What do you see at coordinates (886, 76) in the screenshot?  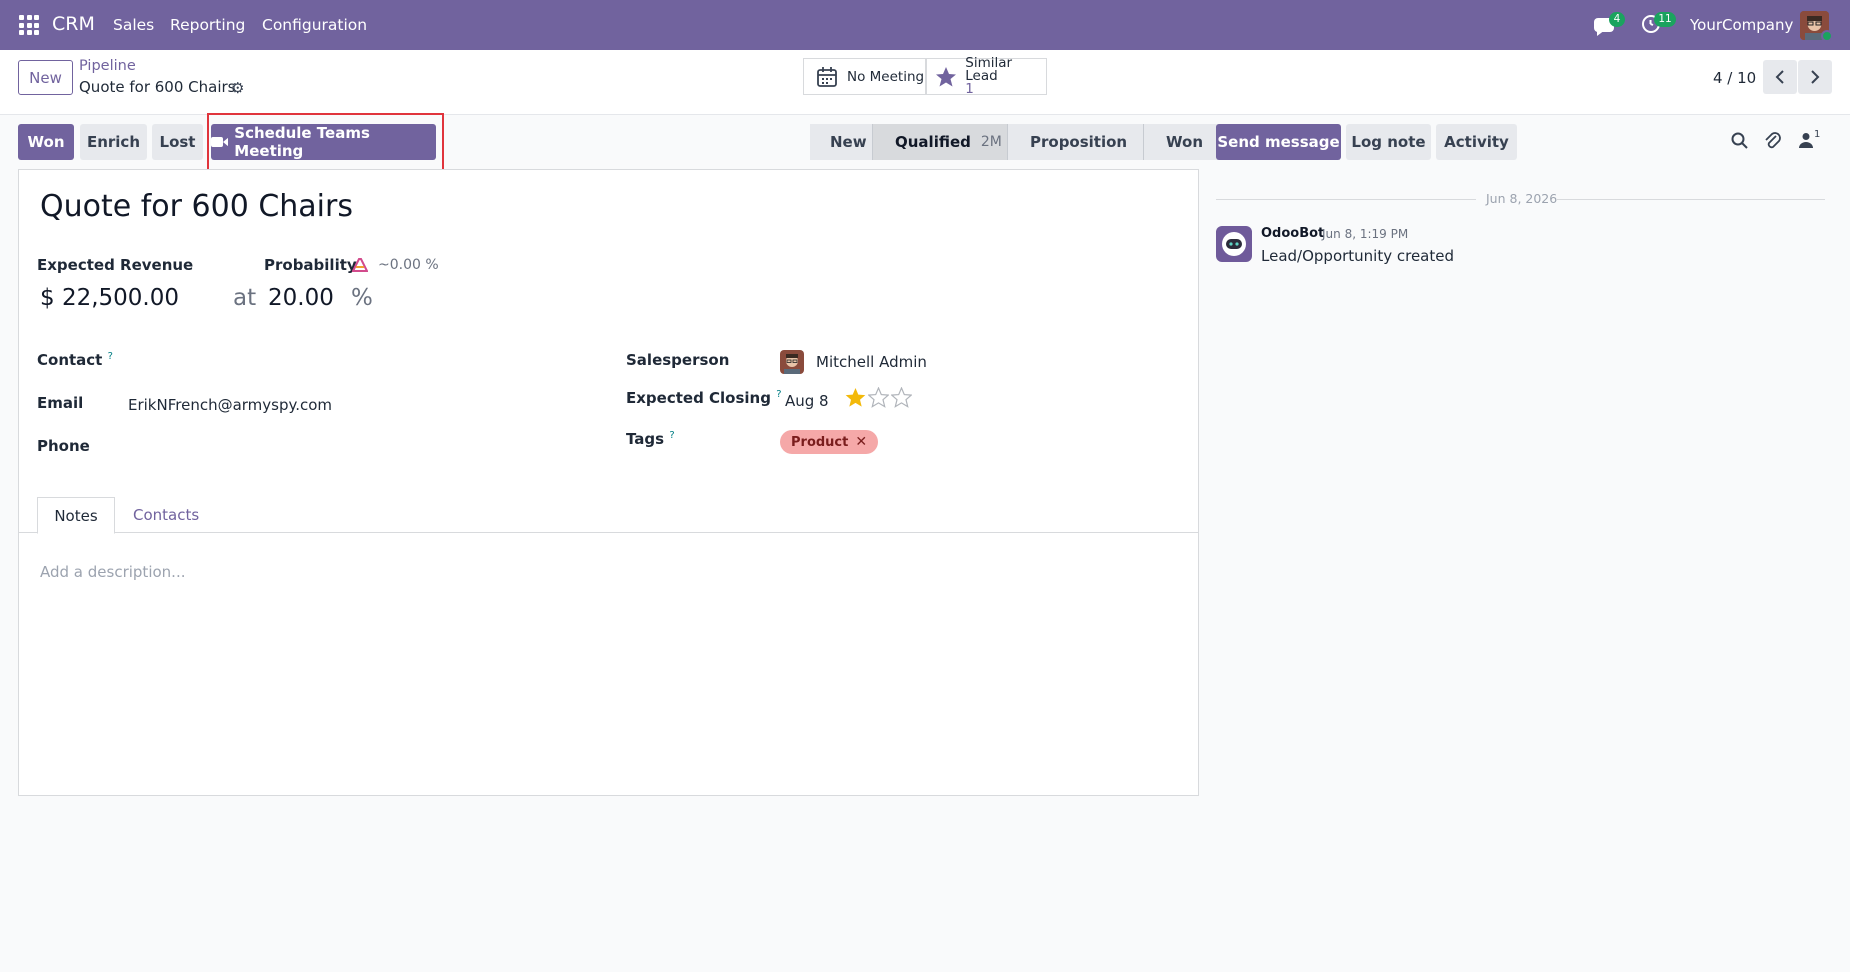 I see `meeting-label: No Meeting` at bounding box center [886, 76].